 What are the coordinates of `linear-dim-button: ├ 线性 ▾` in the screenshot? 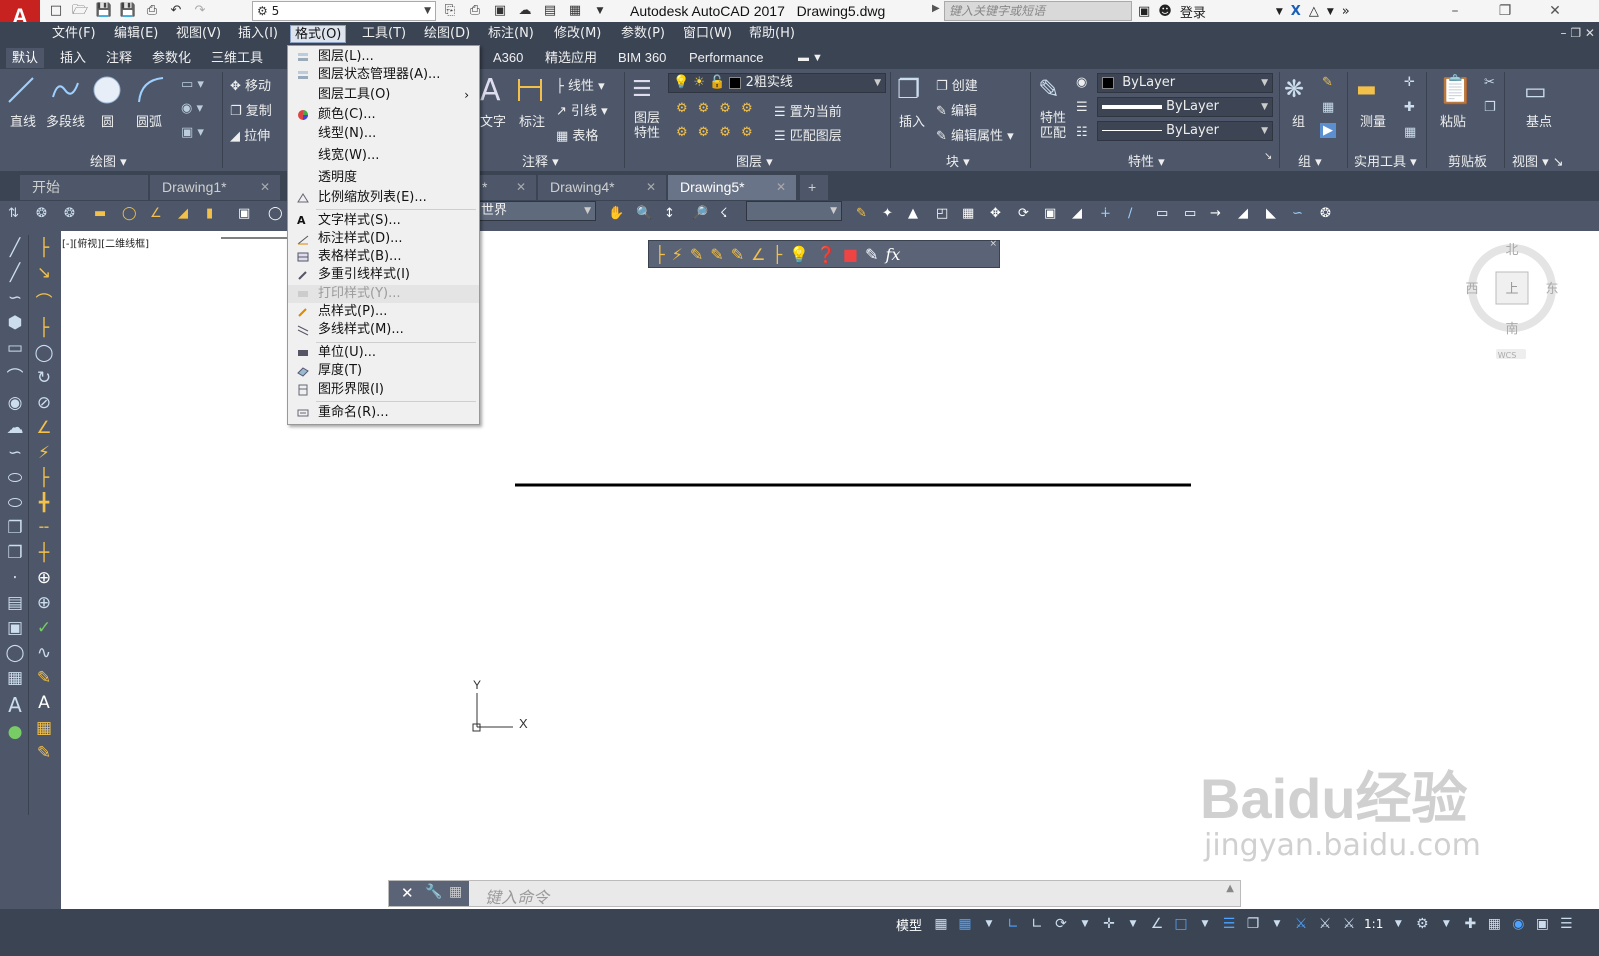 It's located at (580, 84).